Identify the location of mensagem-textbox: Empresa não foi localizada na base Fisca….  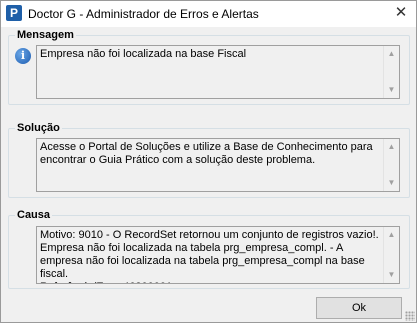
(218, 72).